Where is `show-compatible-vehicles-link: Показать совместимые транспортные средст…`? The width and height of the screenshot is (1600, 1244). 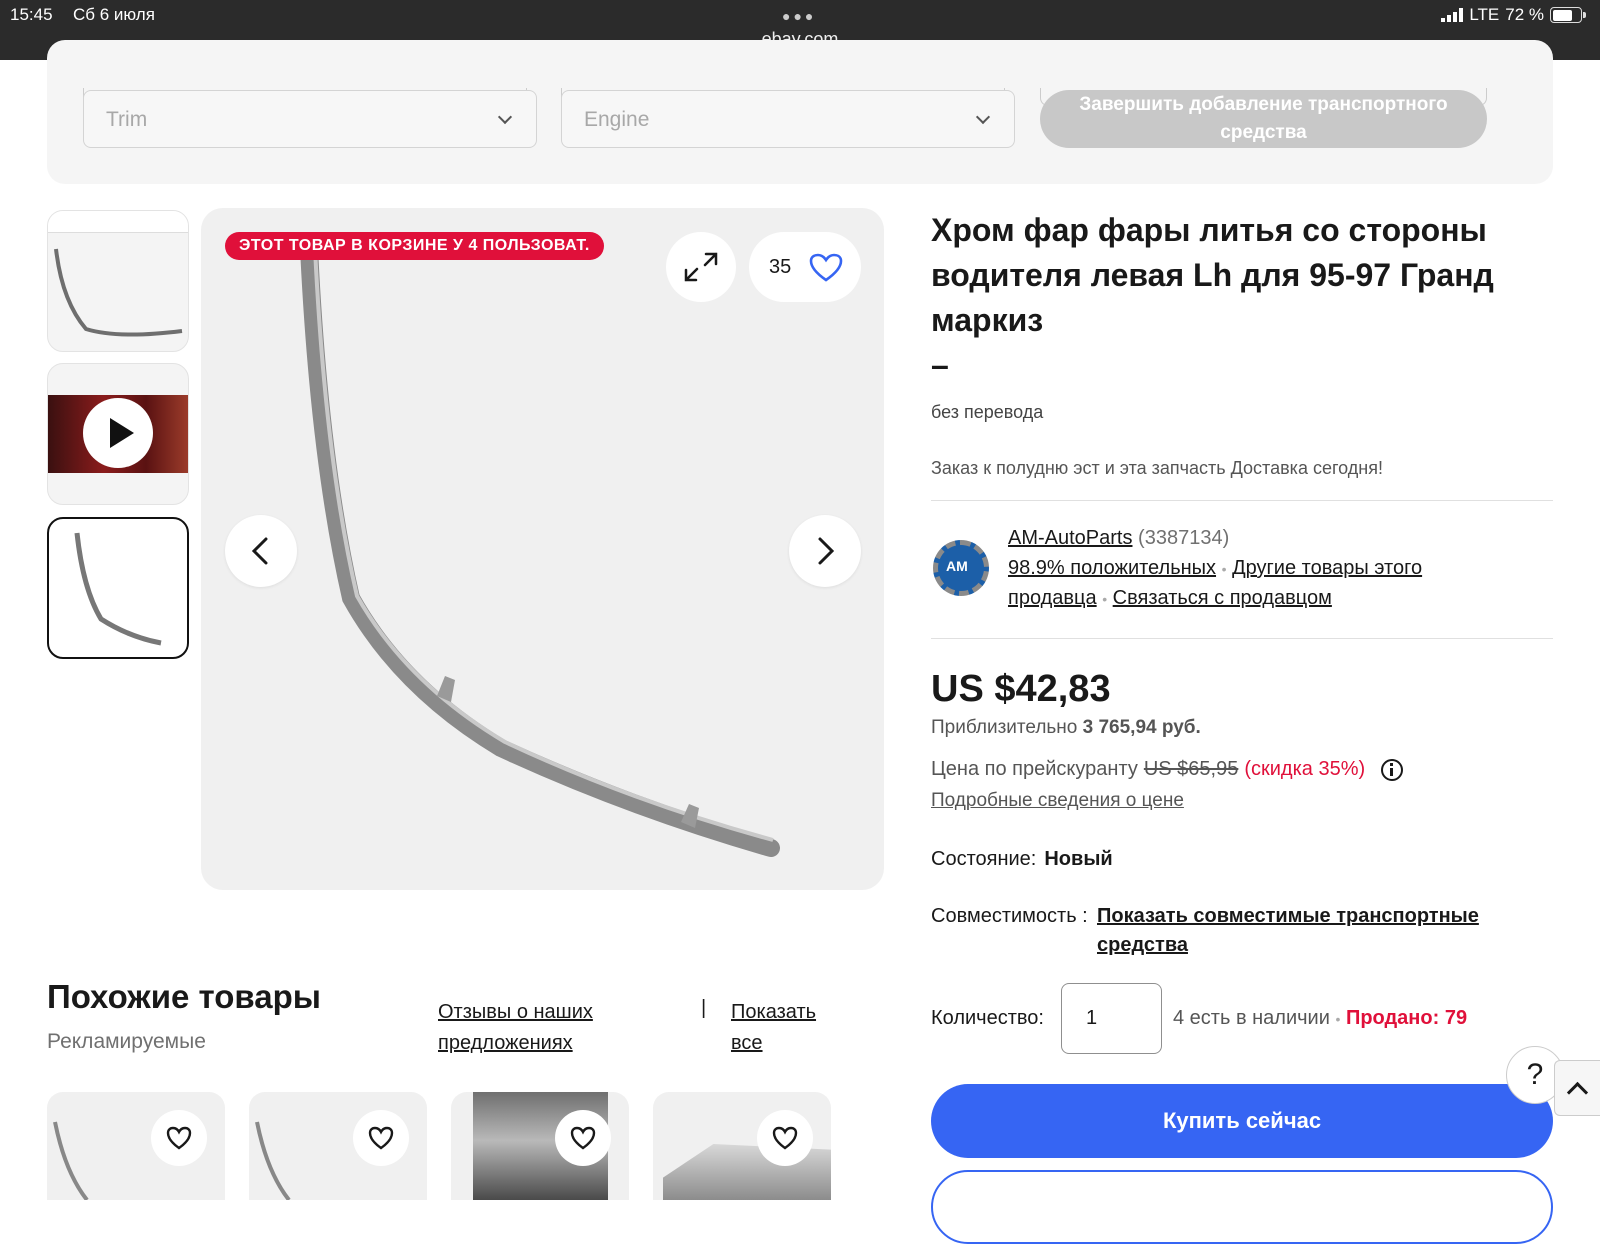 show-compatible-vehicles-link: Показать совместимые транспортные средст… is located at coordinates (1307, 931).